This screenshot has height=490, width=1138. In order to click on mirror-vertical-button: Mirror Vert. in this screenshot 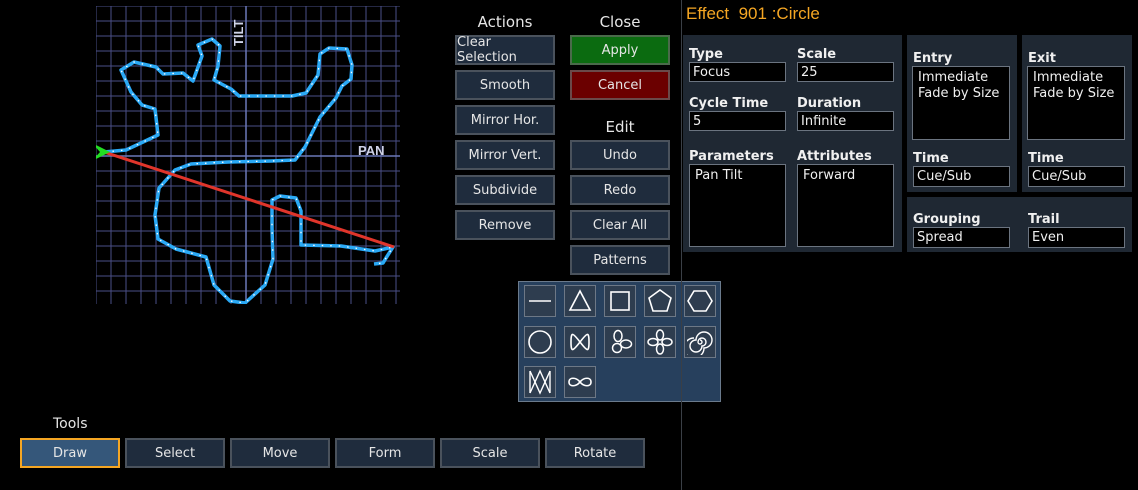, I will do `click(505, 155)`.